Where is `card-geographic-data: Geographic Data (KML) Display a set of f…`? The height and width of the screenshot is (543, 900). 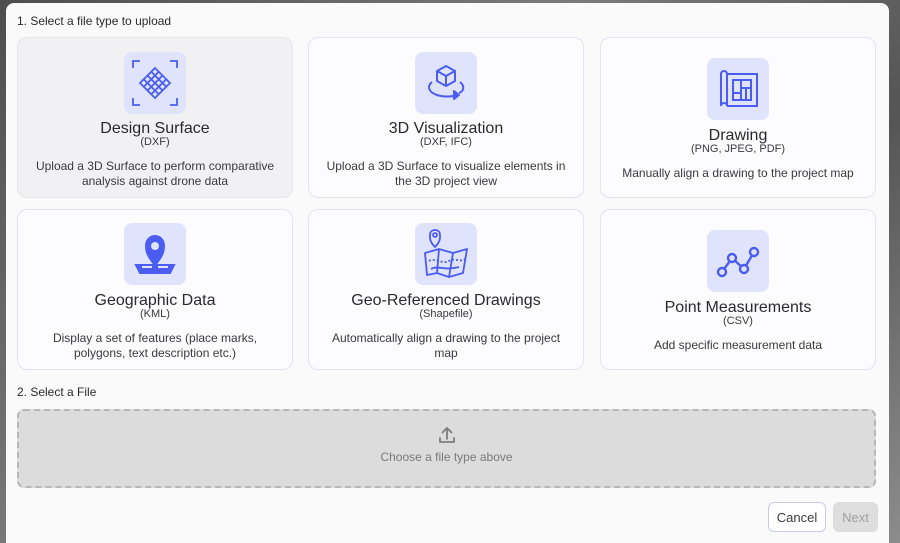
card-geographic-data: Geographic Data (KML) Display a set of f… is located at coordinates (155, 289).